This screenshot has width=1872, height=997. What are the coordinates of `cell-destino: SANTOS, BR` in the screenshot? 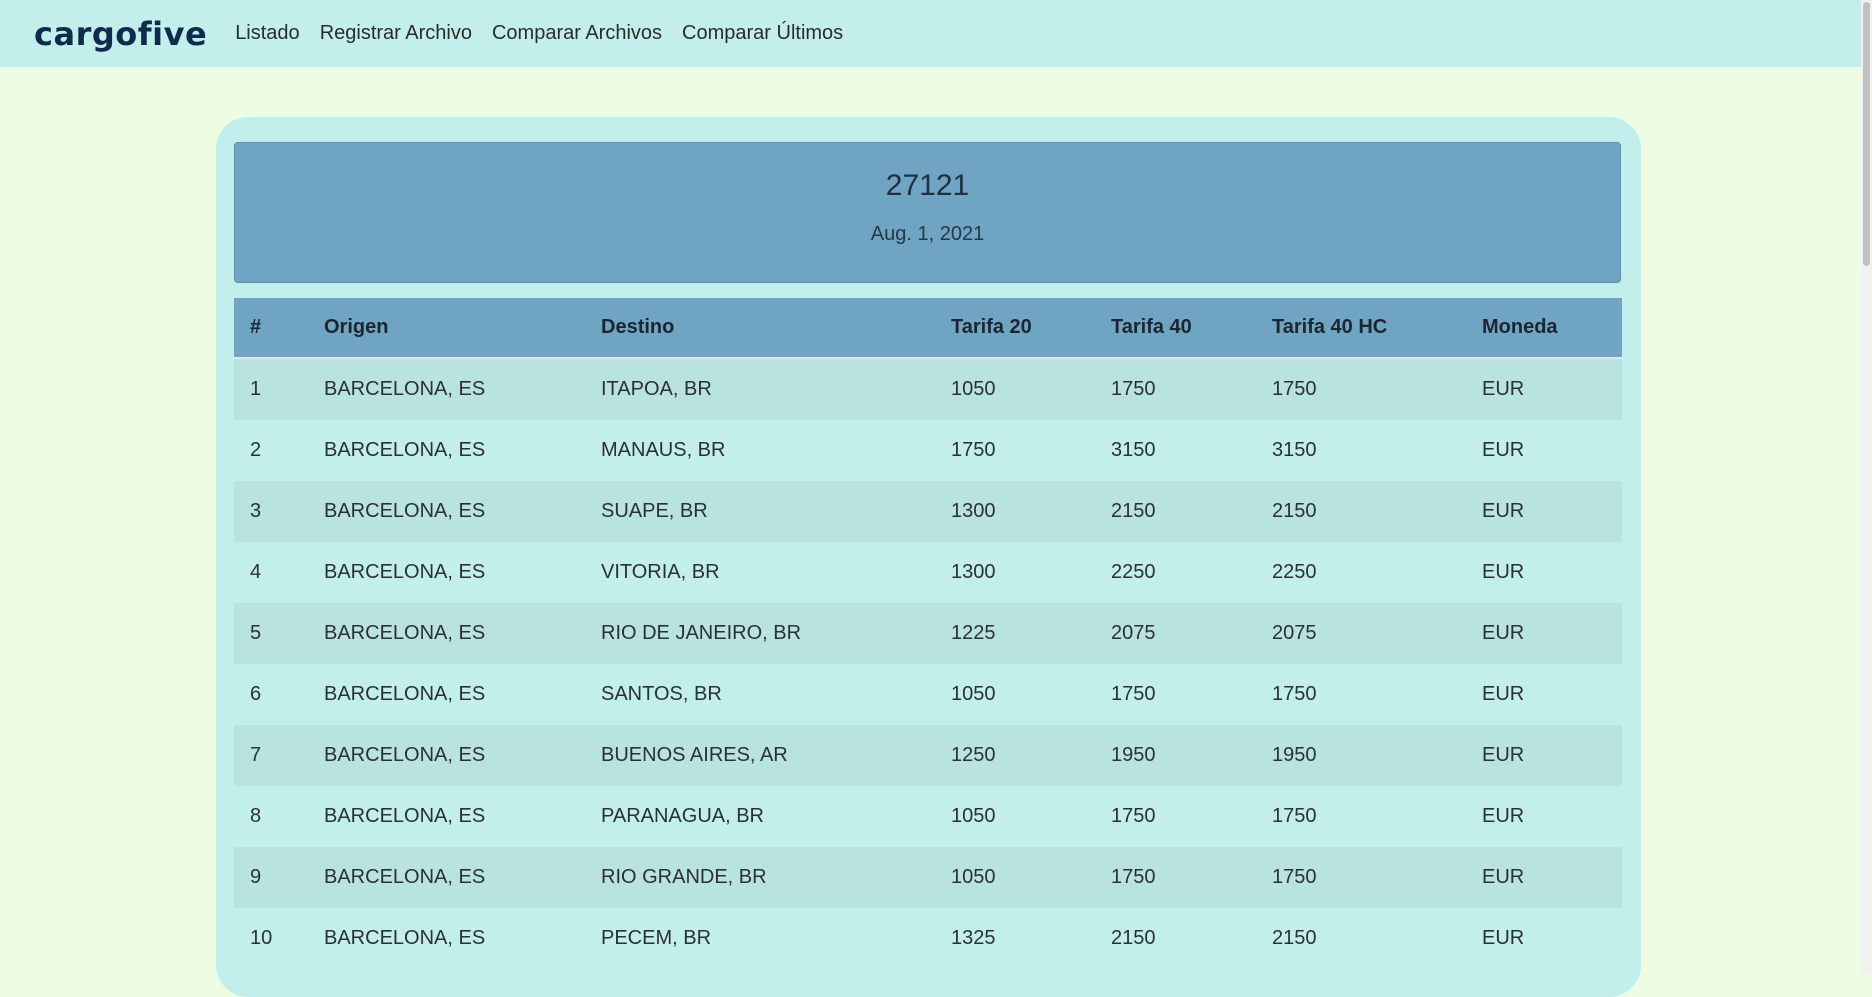 It's located at (760, 694).